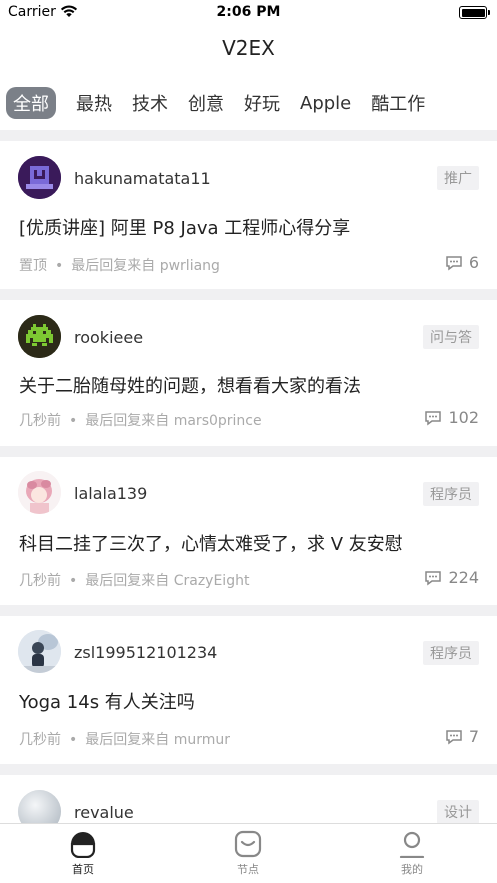 The width and height of the screenshot is (497, 883). Describe the element at coordinates (249, 543) in the screenshot. I see `topic-title: 科目二挂了三次了，心情太难受了，求 V 友安慰` at that location.